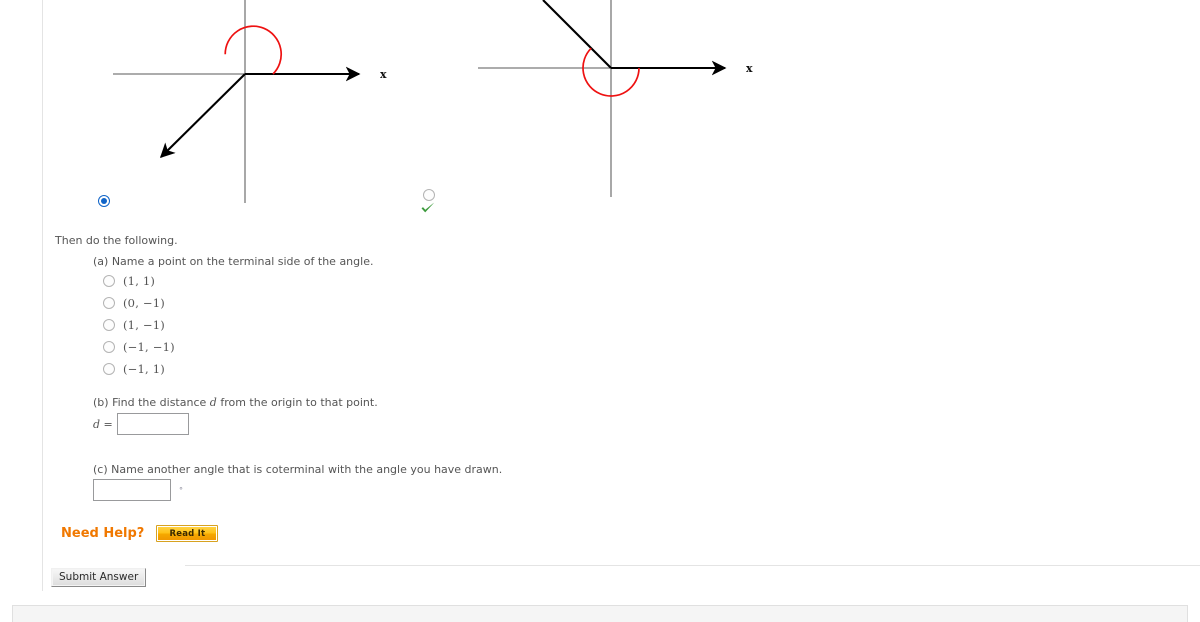  I want to click on submit-answer-button: Submit Answer, so click(99, 577).